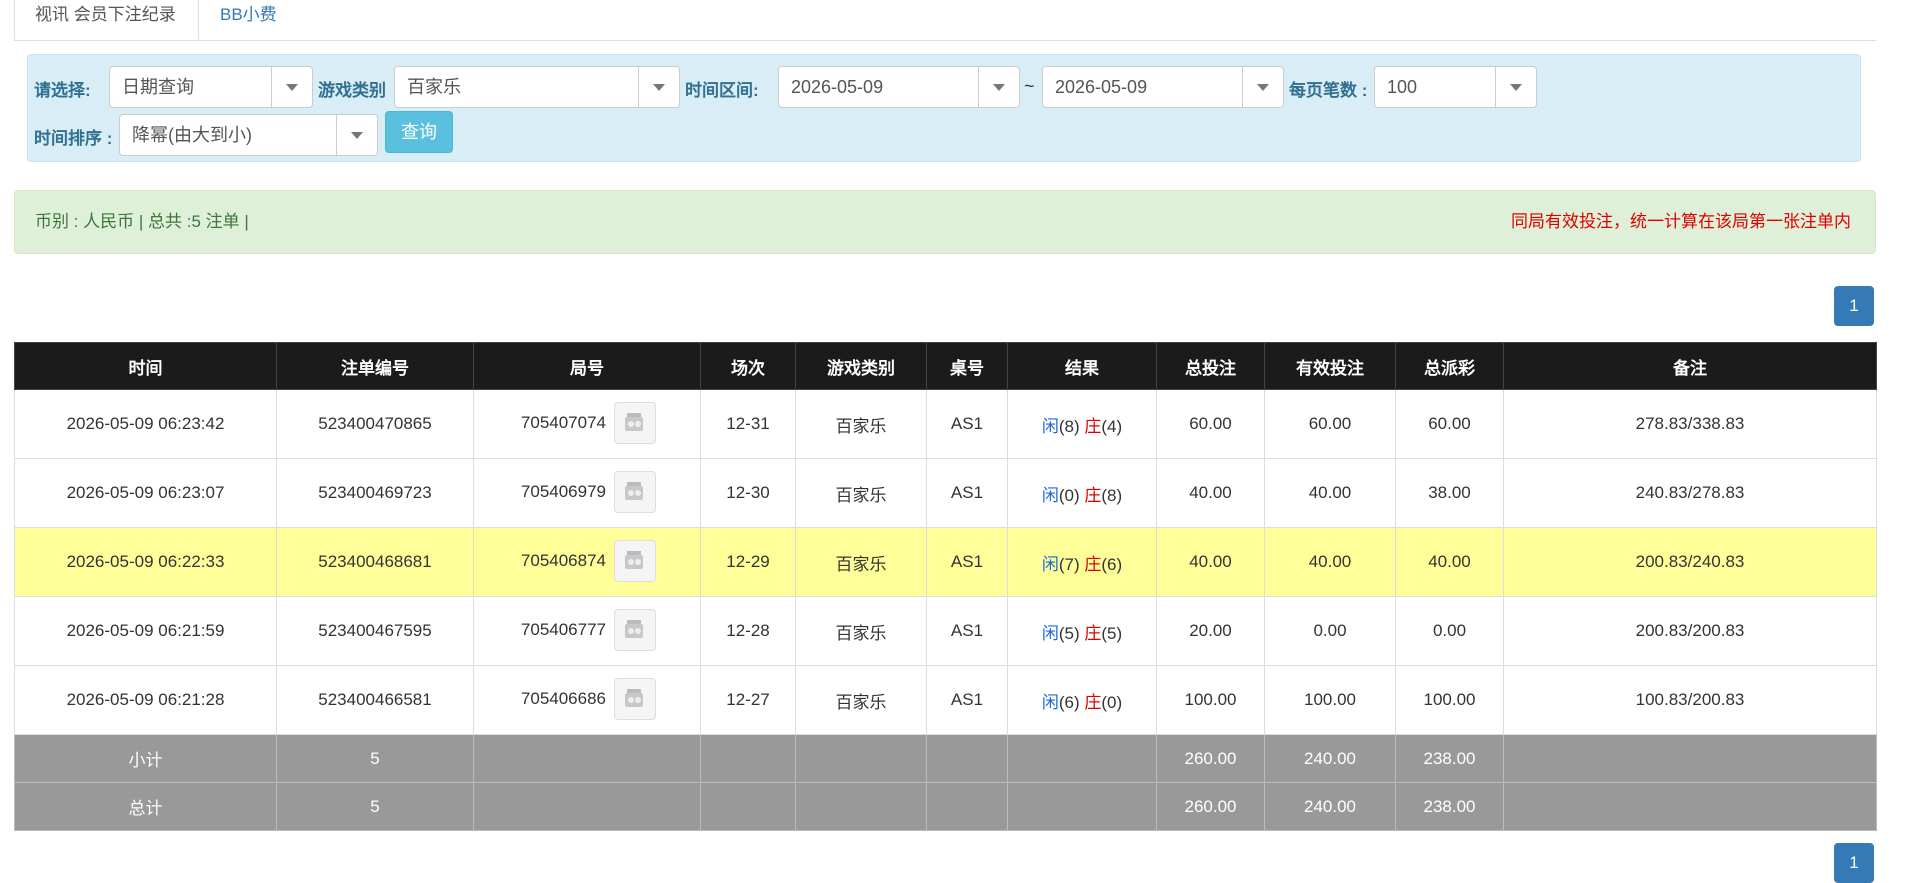 This screenshot has width=1910, height=883. I want to click on result-player-score: (0), so click(1069, 495).